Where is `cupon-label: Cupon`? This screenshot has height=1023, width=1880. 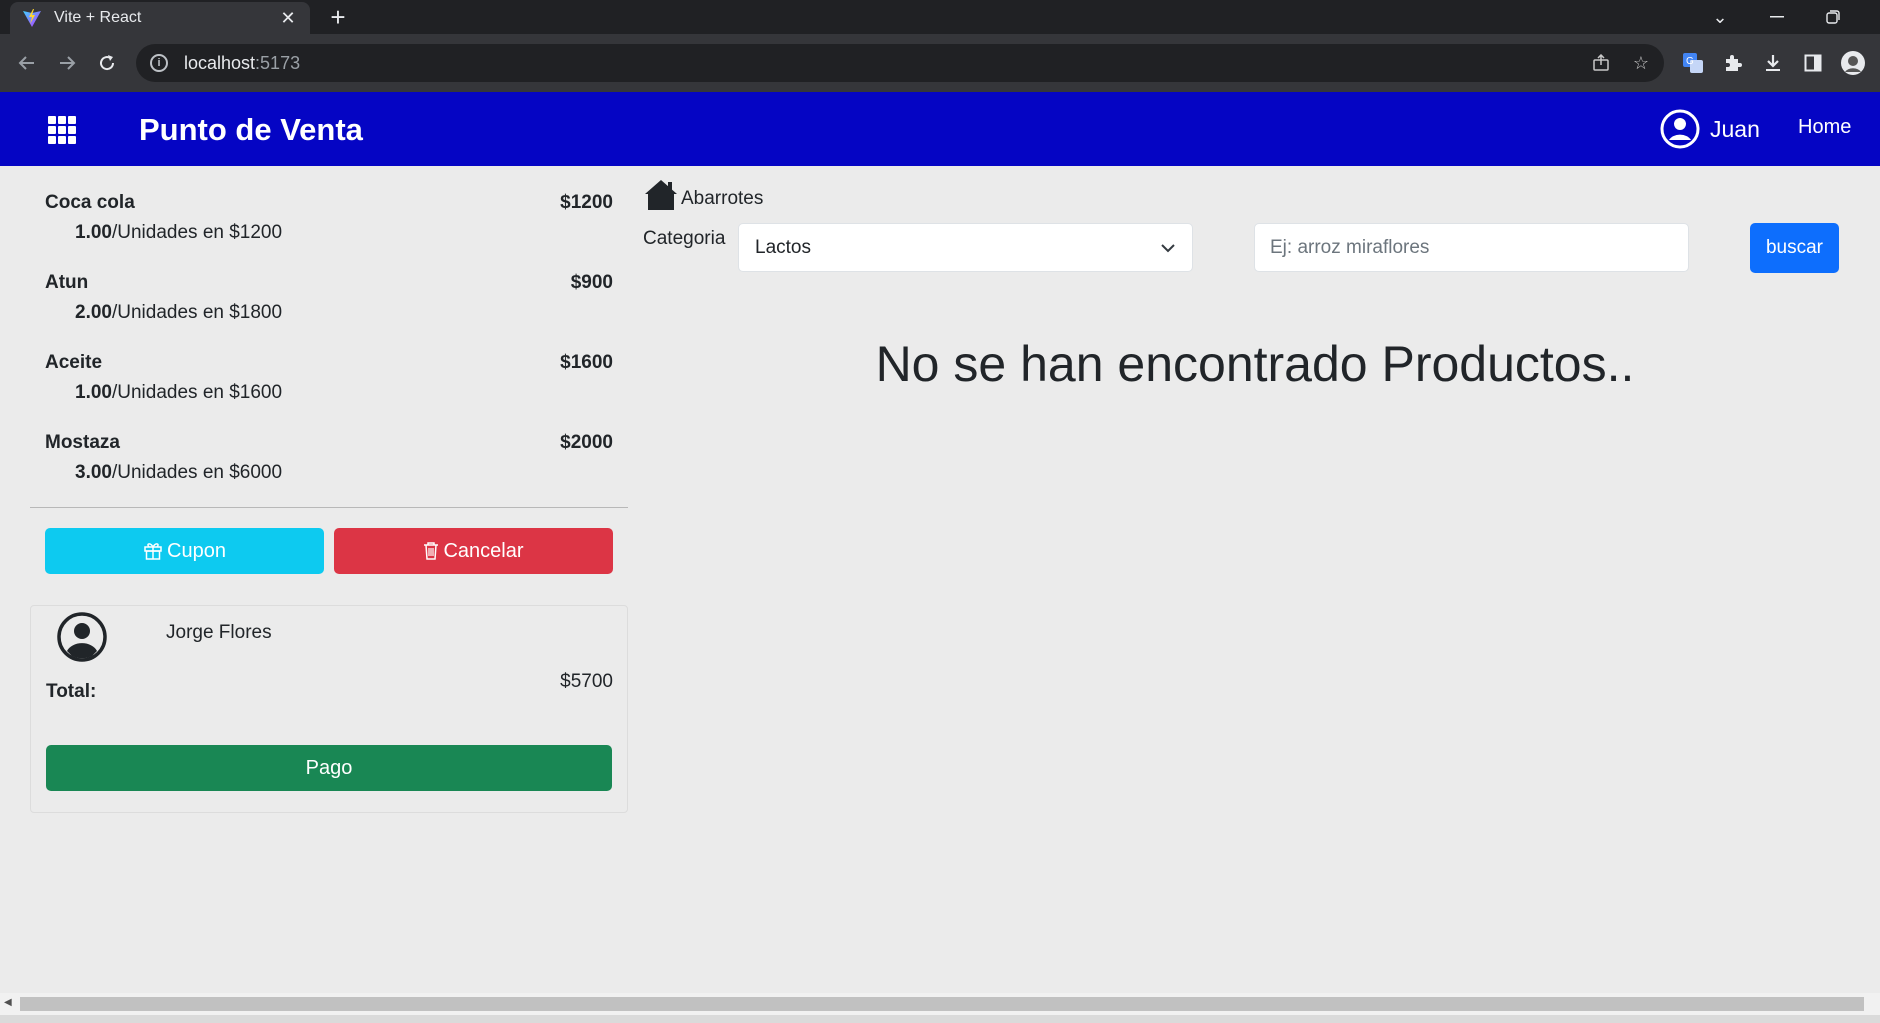 cupon-label: Cupon is located at coordinates (196, 550).